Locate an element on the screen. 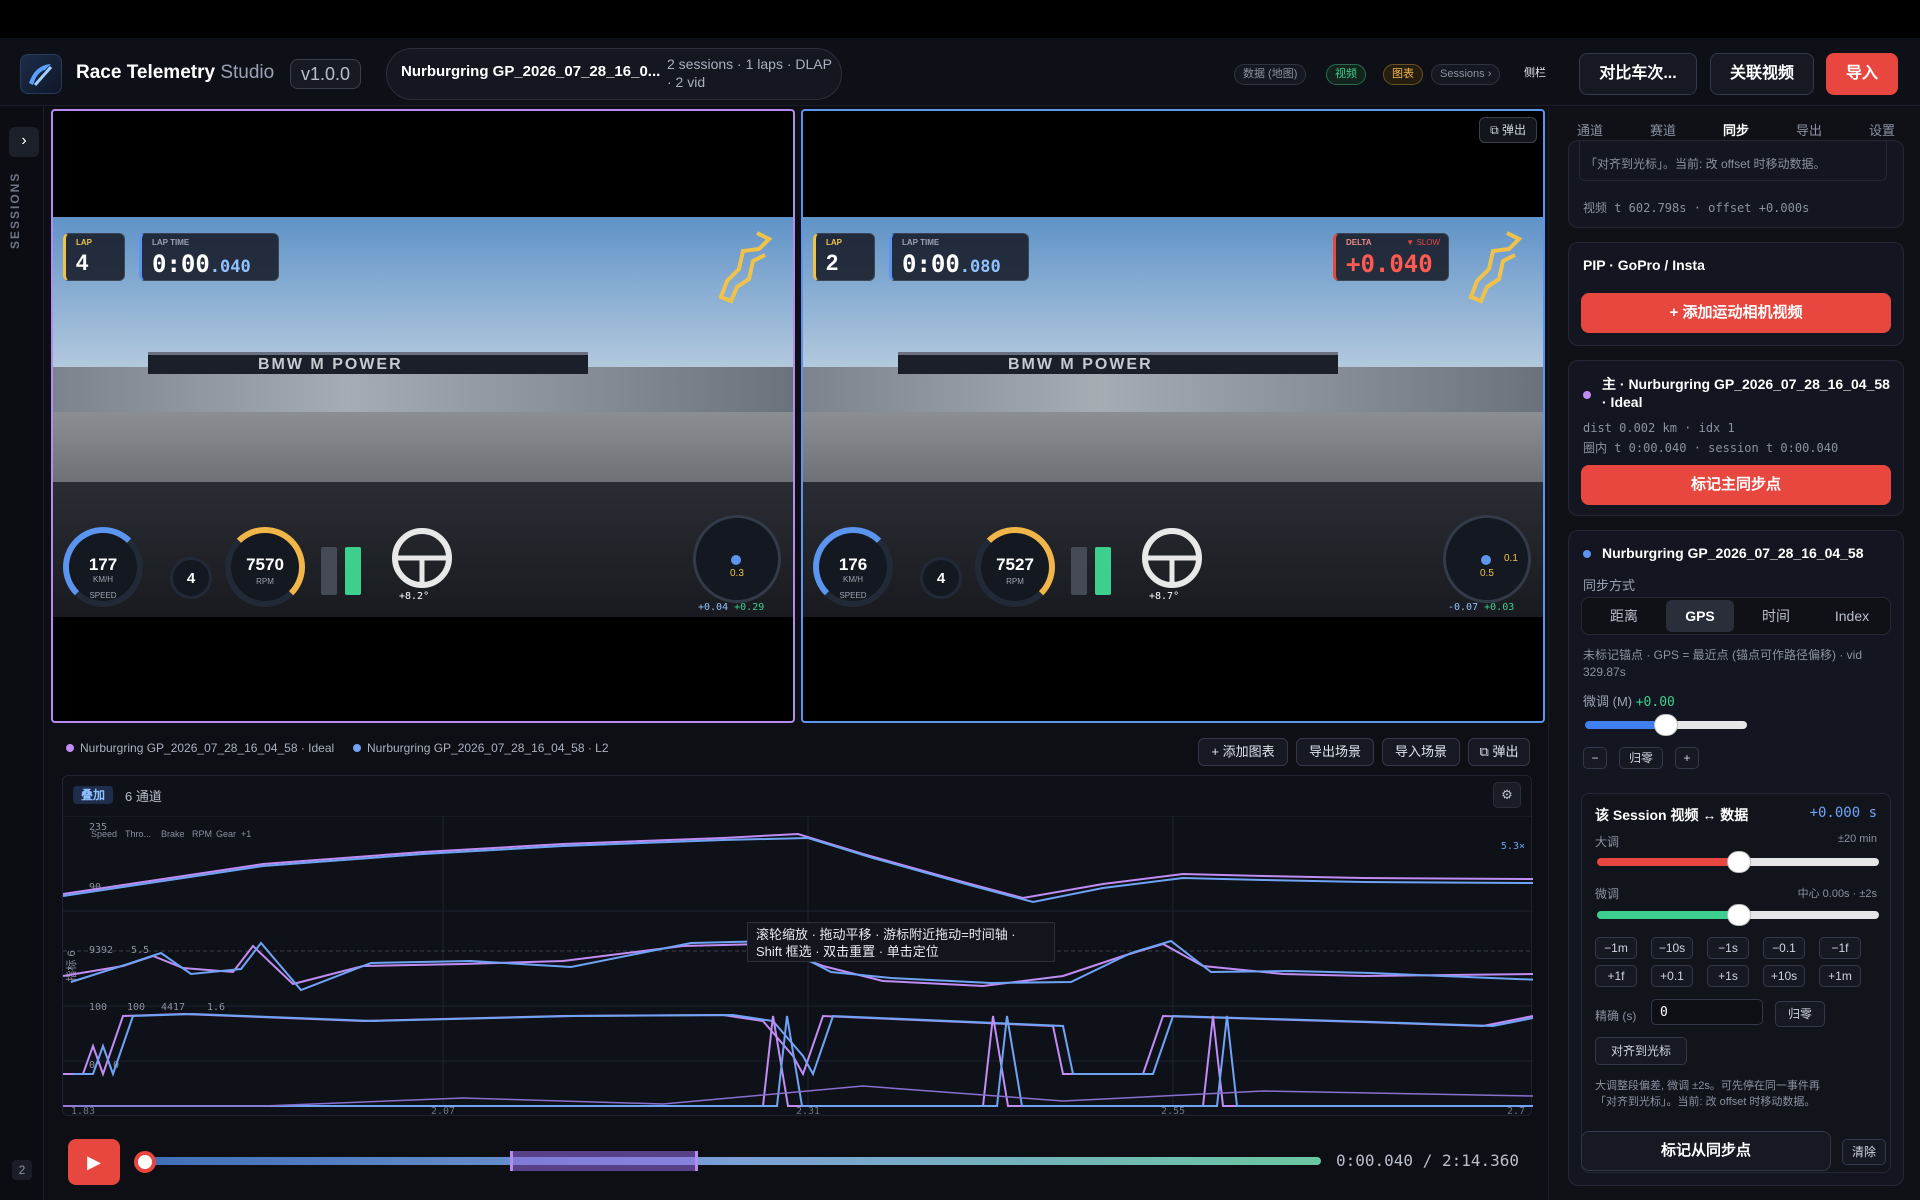 Image resolution: width=1920 pixels, height=1200 pixels. track-map-icon is located at coordinates (1493, 265).